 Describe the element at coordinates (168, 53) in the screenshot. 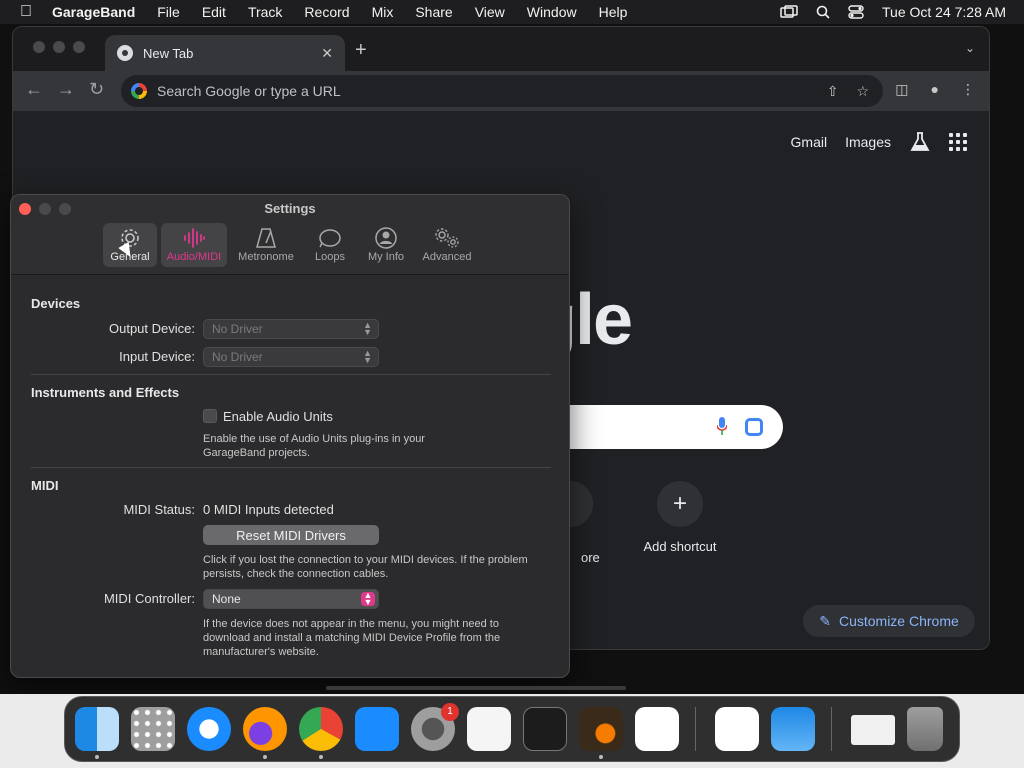

I see `tab-title: New Tab` at that location.